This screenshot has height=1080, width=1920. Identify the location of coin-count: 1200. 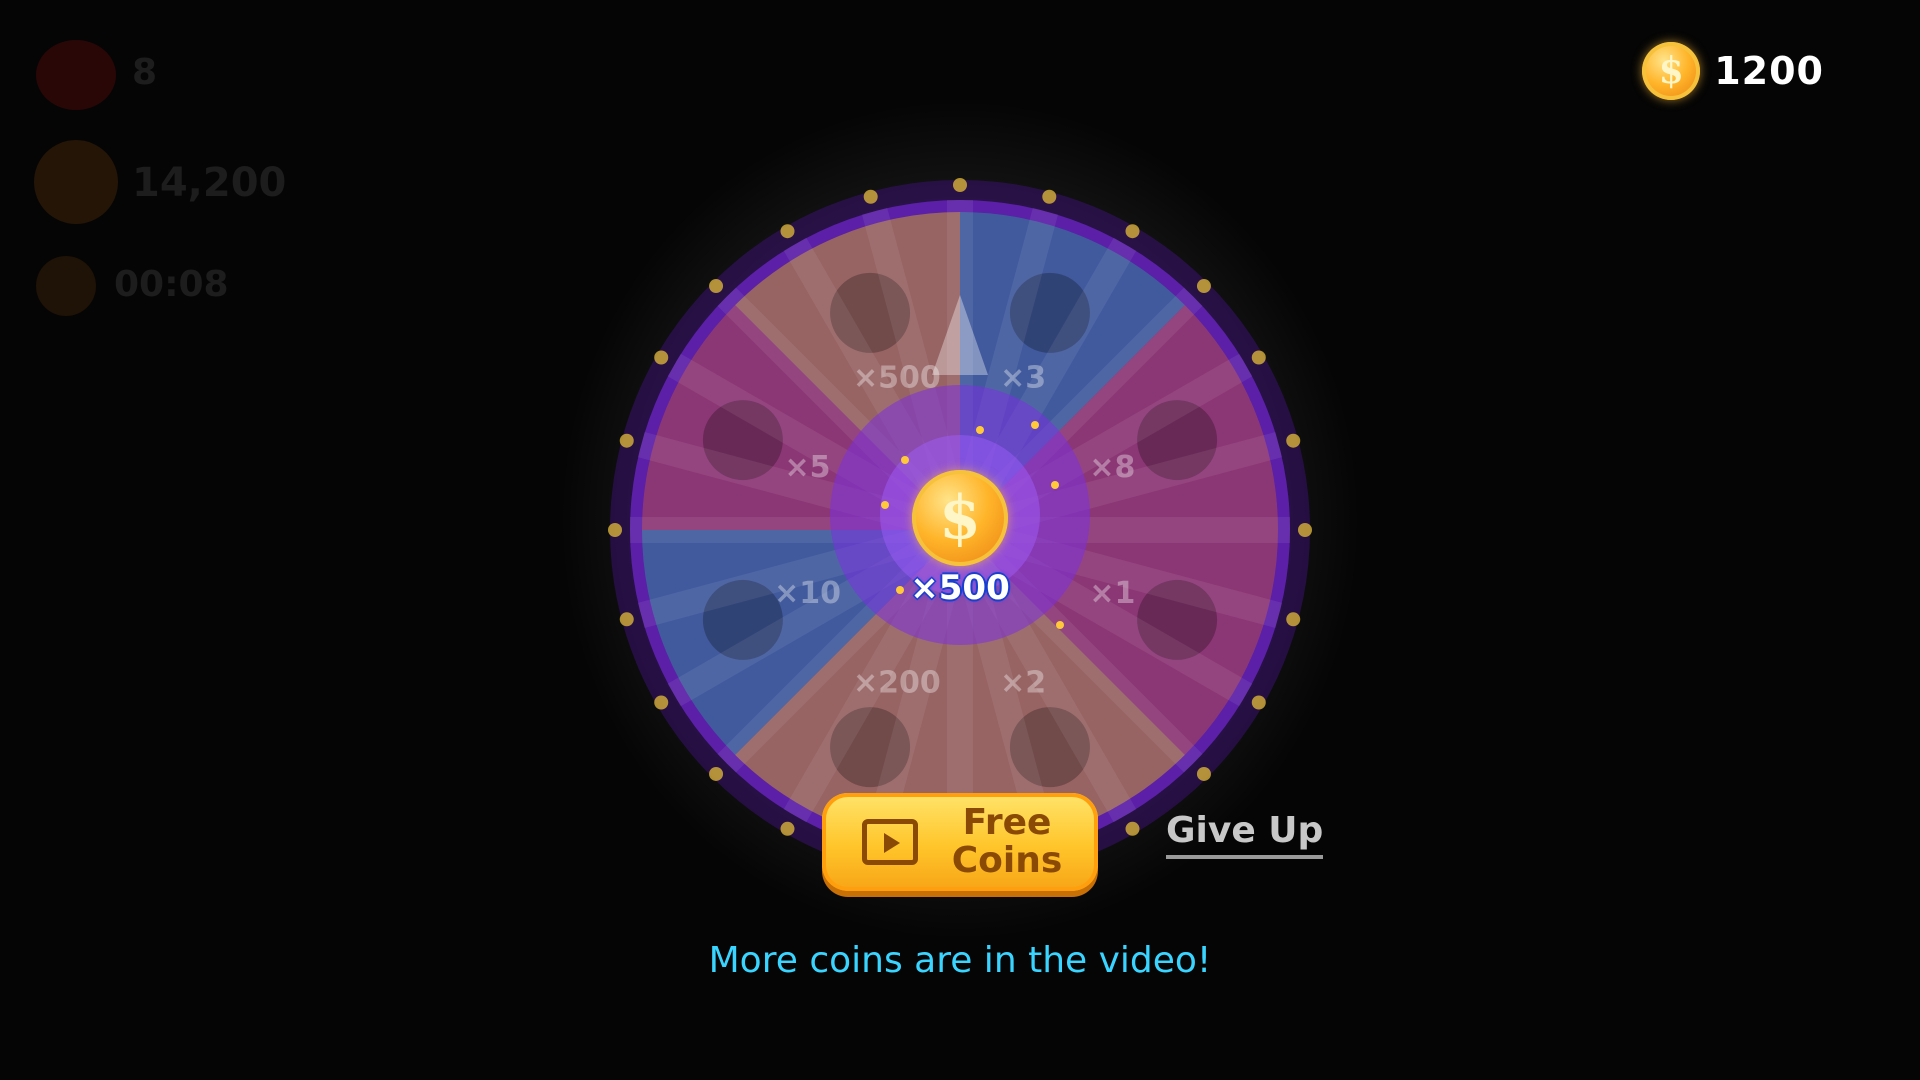
(1769, 71).